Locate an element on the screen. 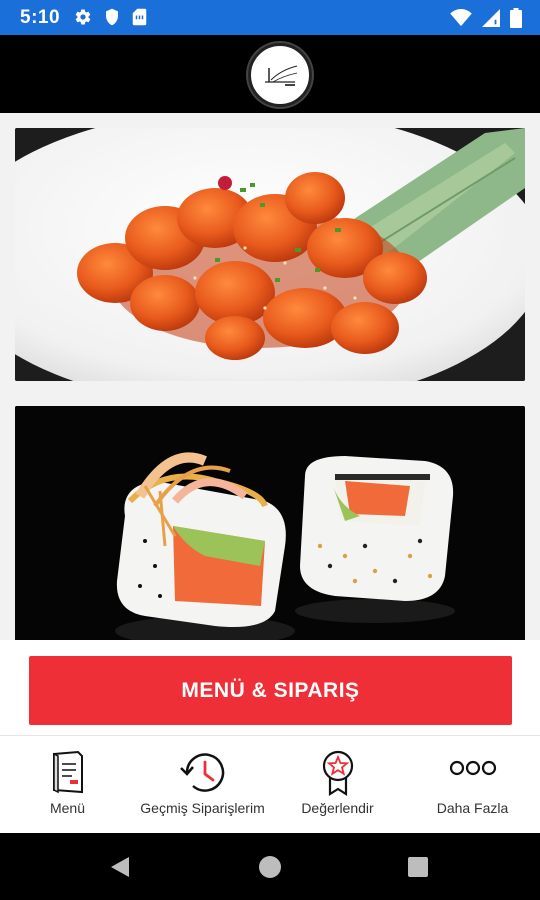 Image resolution: width=540 pixels, height=900 pixels. home-icon is located at coordinates (270, 866).